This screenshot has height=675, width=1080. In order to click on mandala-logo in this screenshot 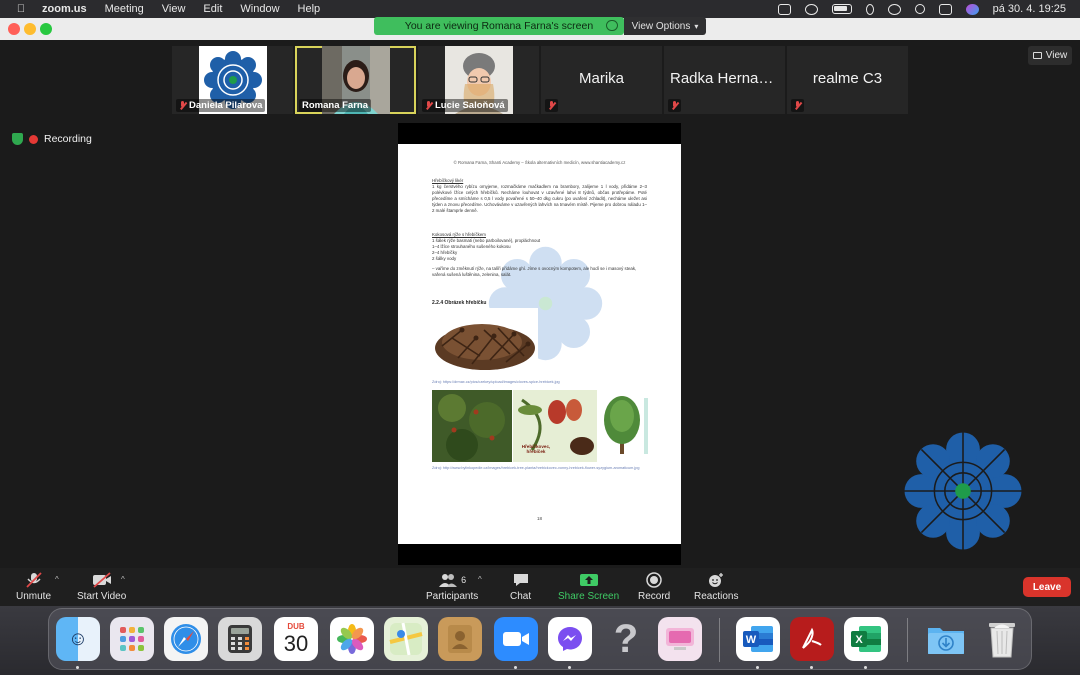, I will do `click(963, 491)`.